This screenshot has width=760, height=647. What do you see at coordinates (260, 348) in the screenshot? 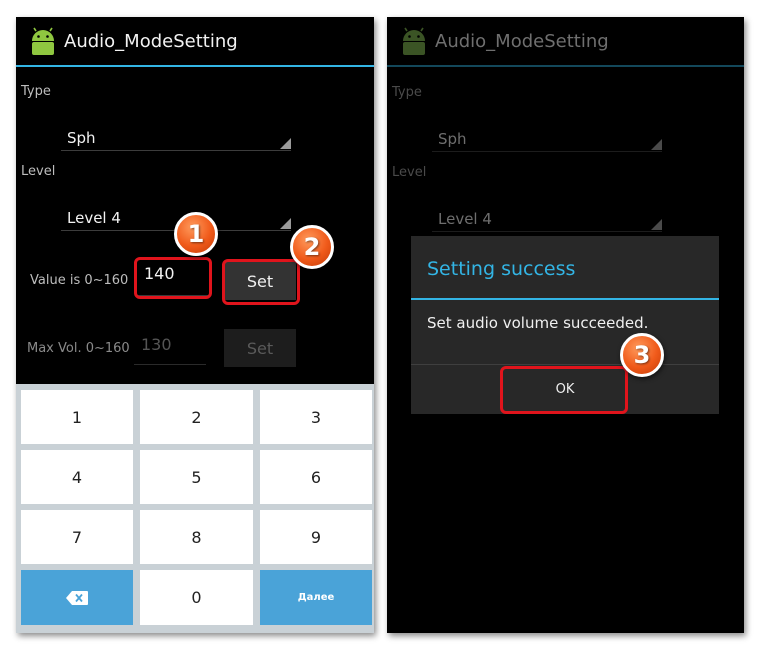
I see `max-vol-set-button: Set` at bounding box center [260, 348].